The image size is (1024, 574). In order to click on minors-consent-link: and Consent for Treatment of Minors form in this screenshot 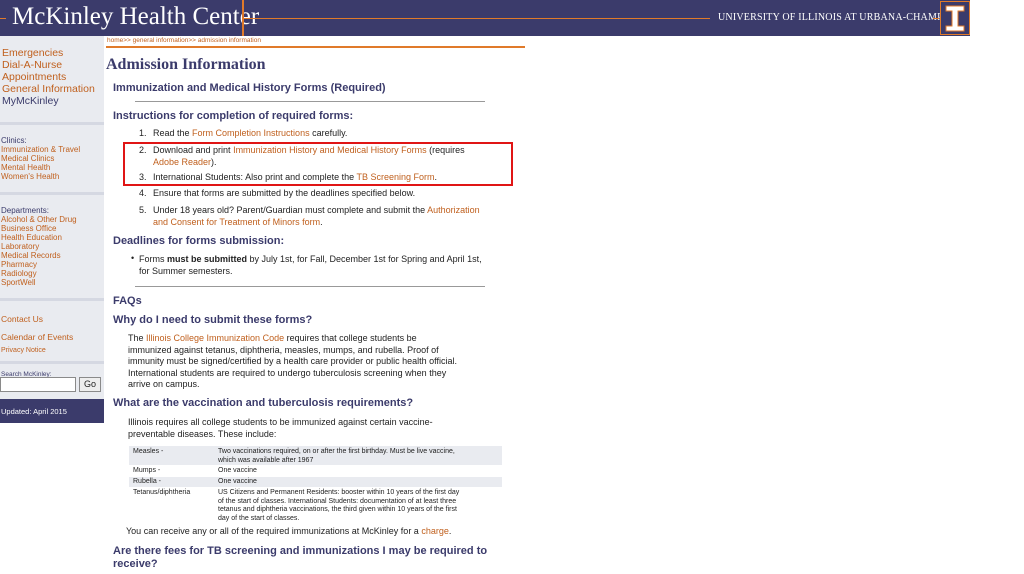, I will do `click(236, 222)`.